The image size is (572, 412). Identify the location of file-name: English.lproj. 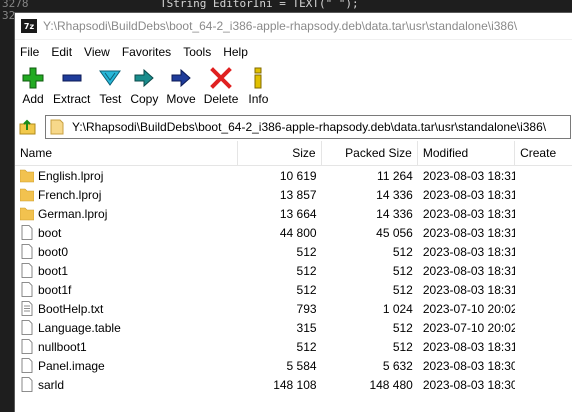
(71, 175).